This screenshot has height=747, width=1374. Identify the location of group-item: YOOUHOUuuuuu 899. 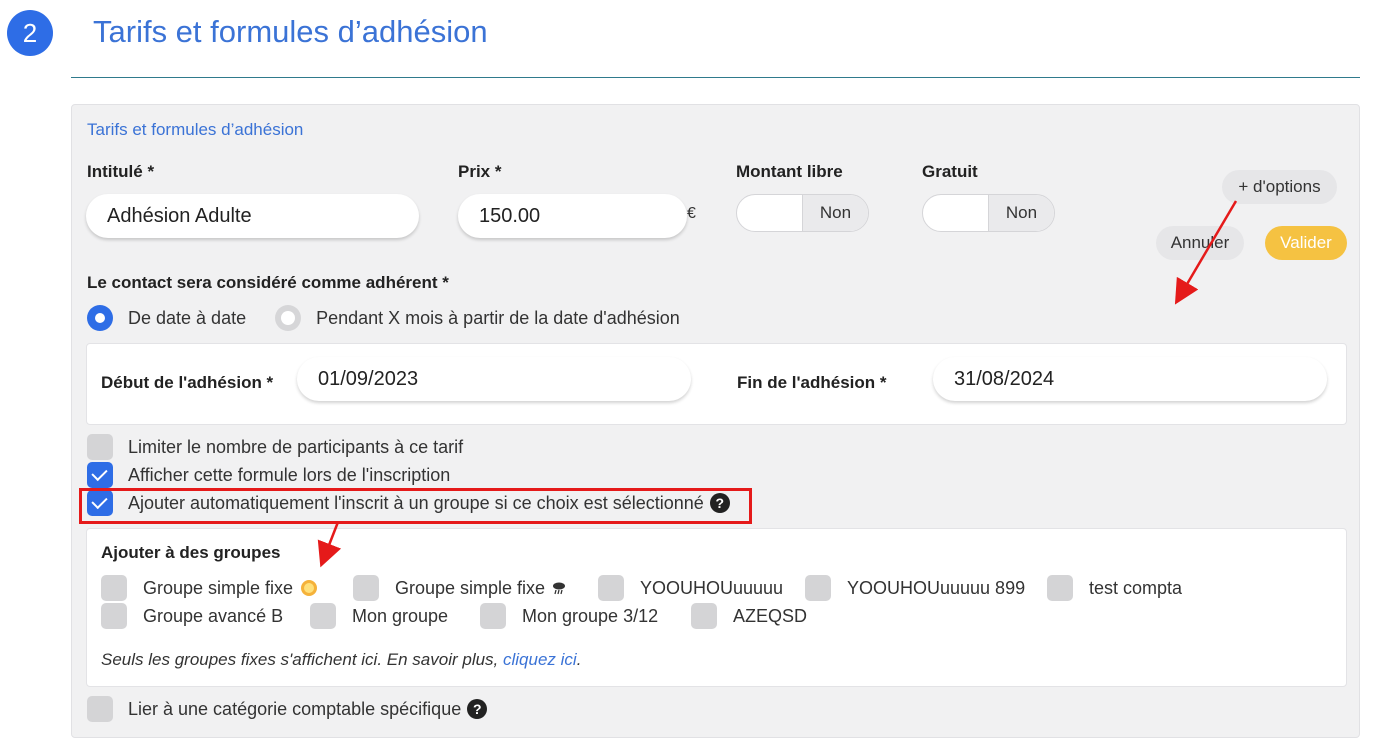
(915, 588).